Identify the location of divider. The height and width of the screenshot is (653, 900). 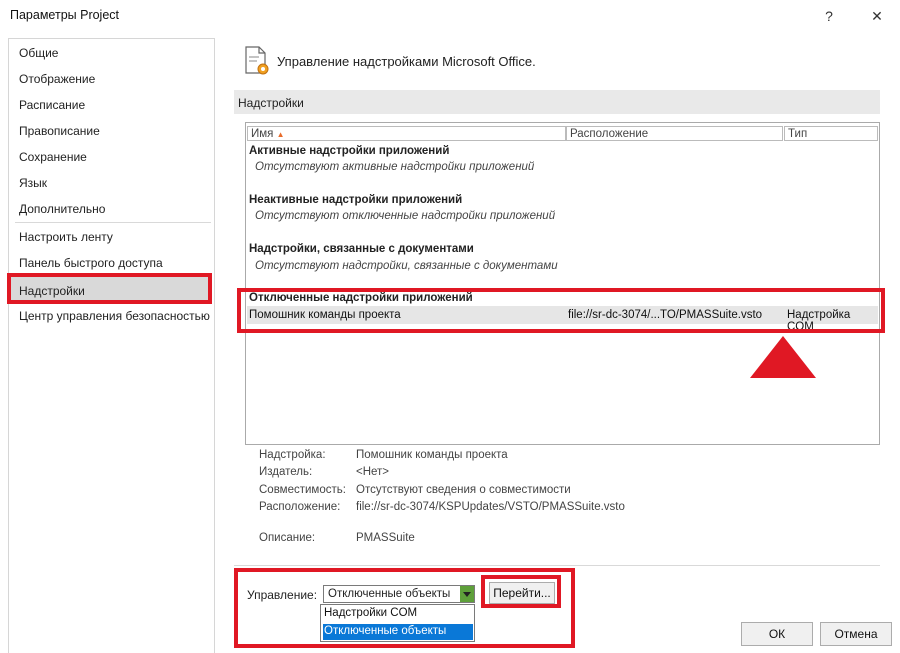
(557, 565).